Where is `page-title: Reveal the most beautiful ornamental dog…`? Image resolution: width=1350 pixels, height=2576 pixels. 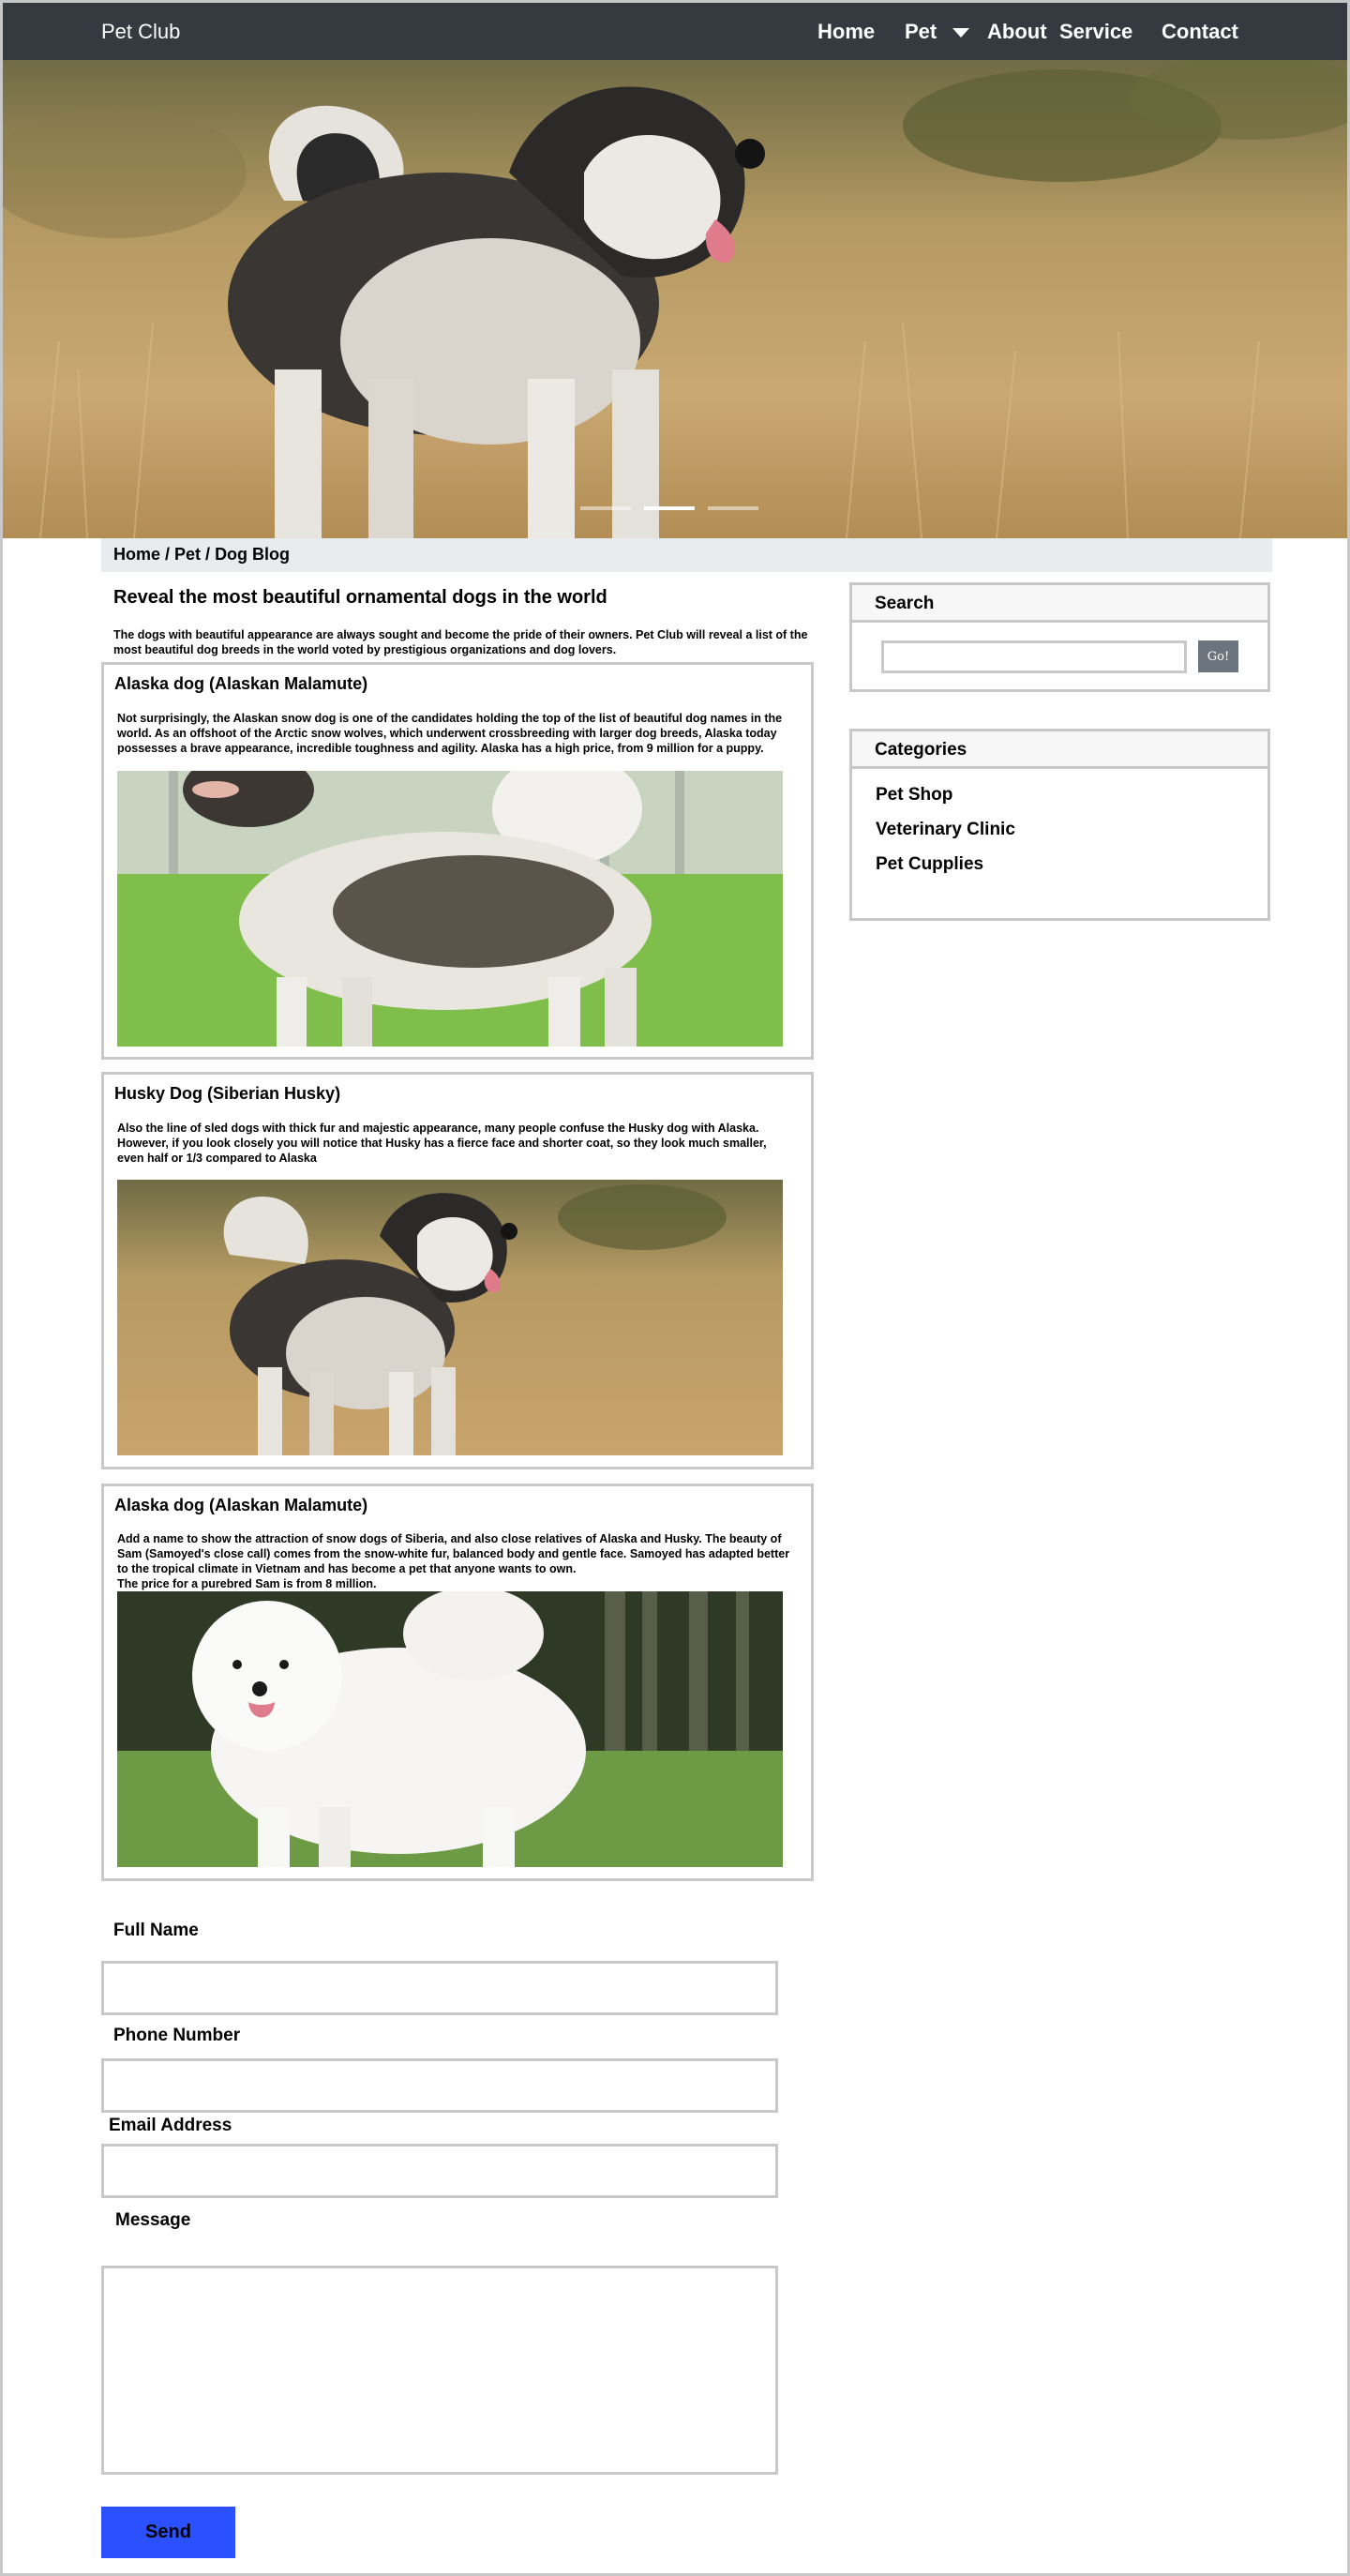 page-title: Reveal the most beautiful ornamental dog… is located at coordinates (360, 597).